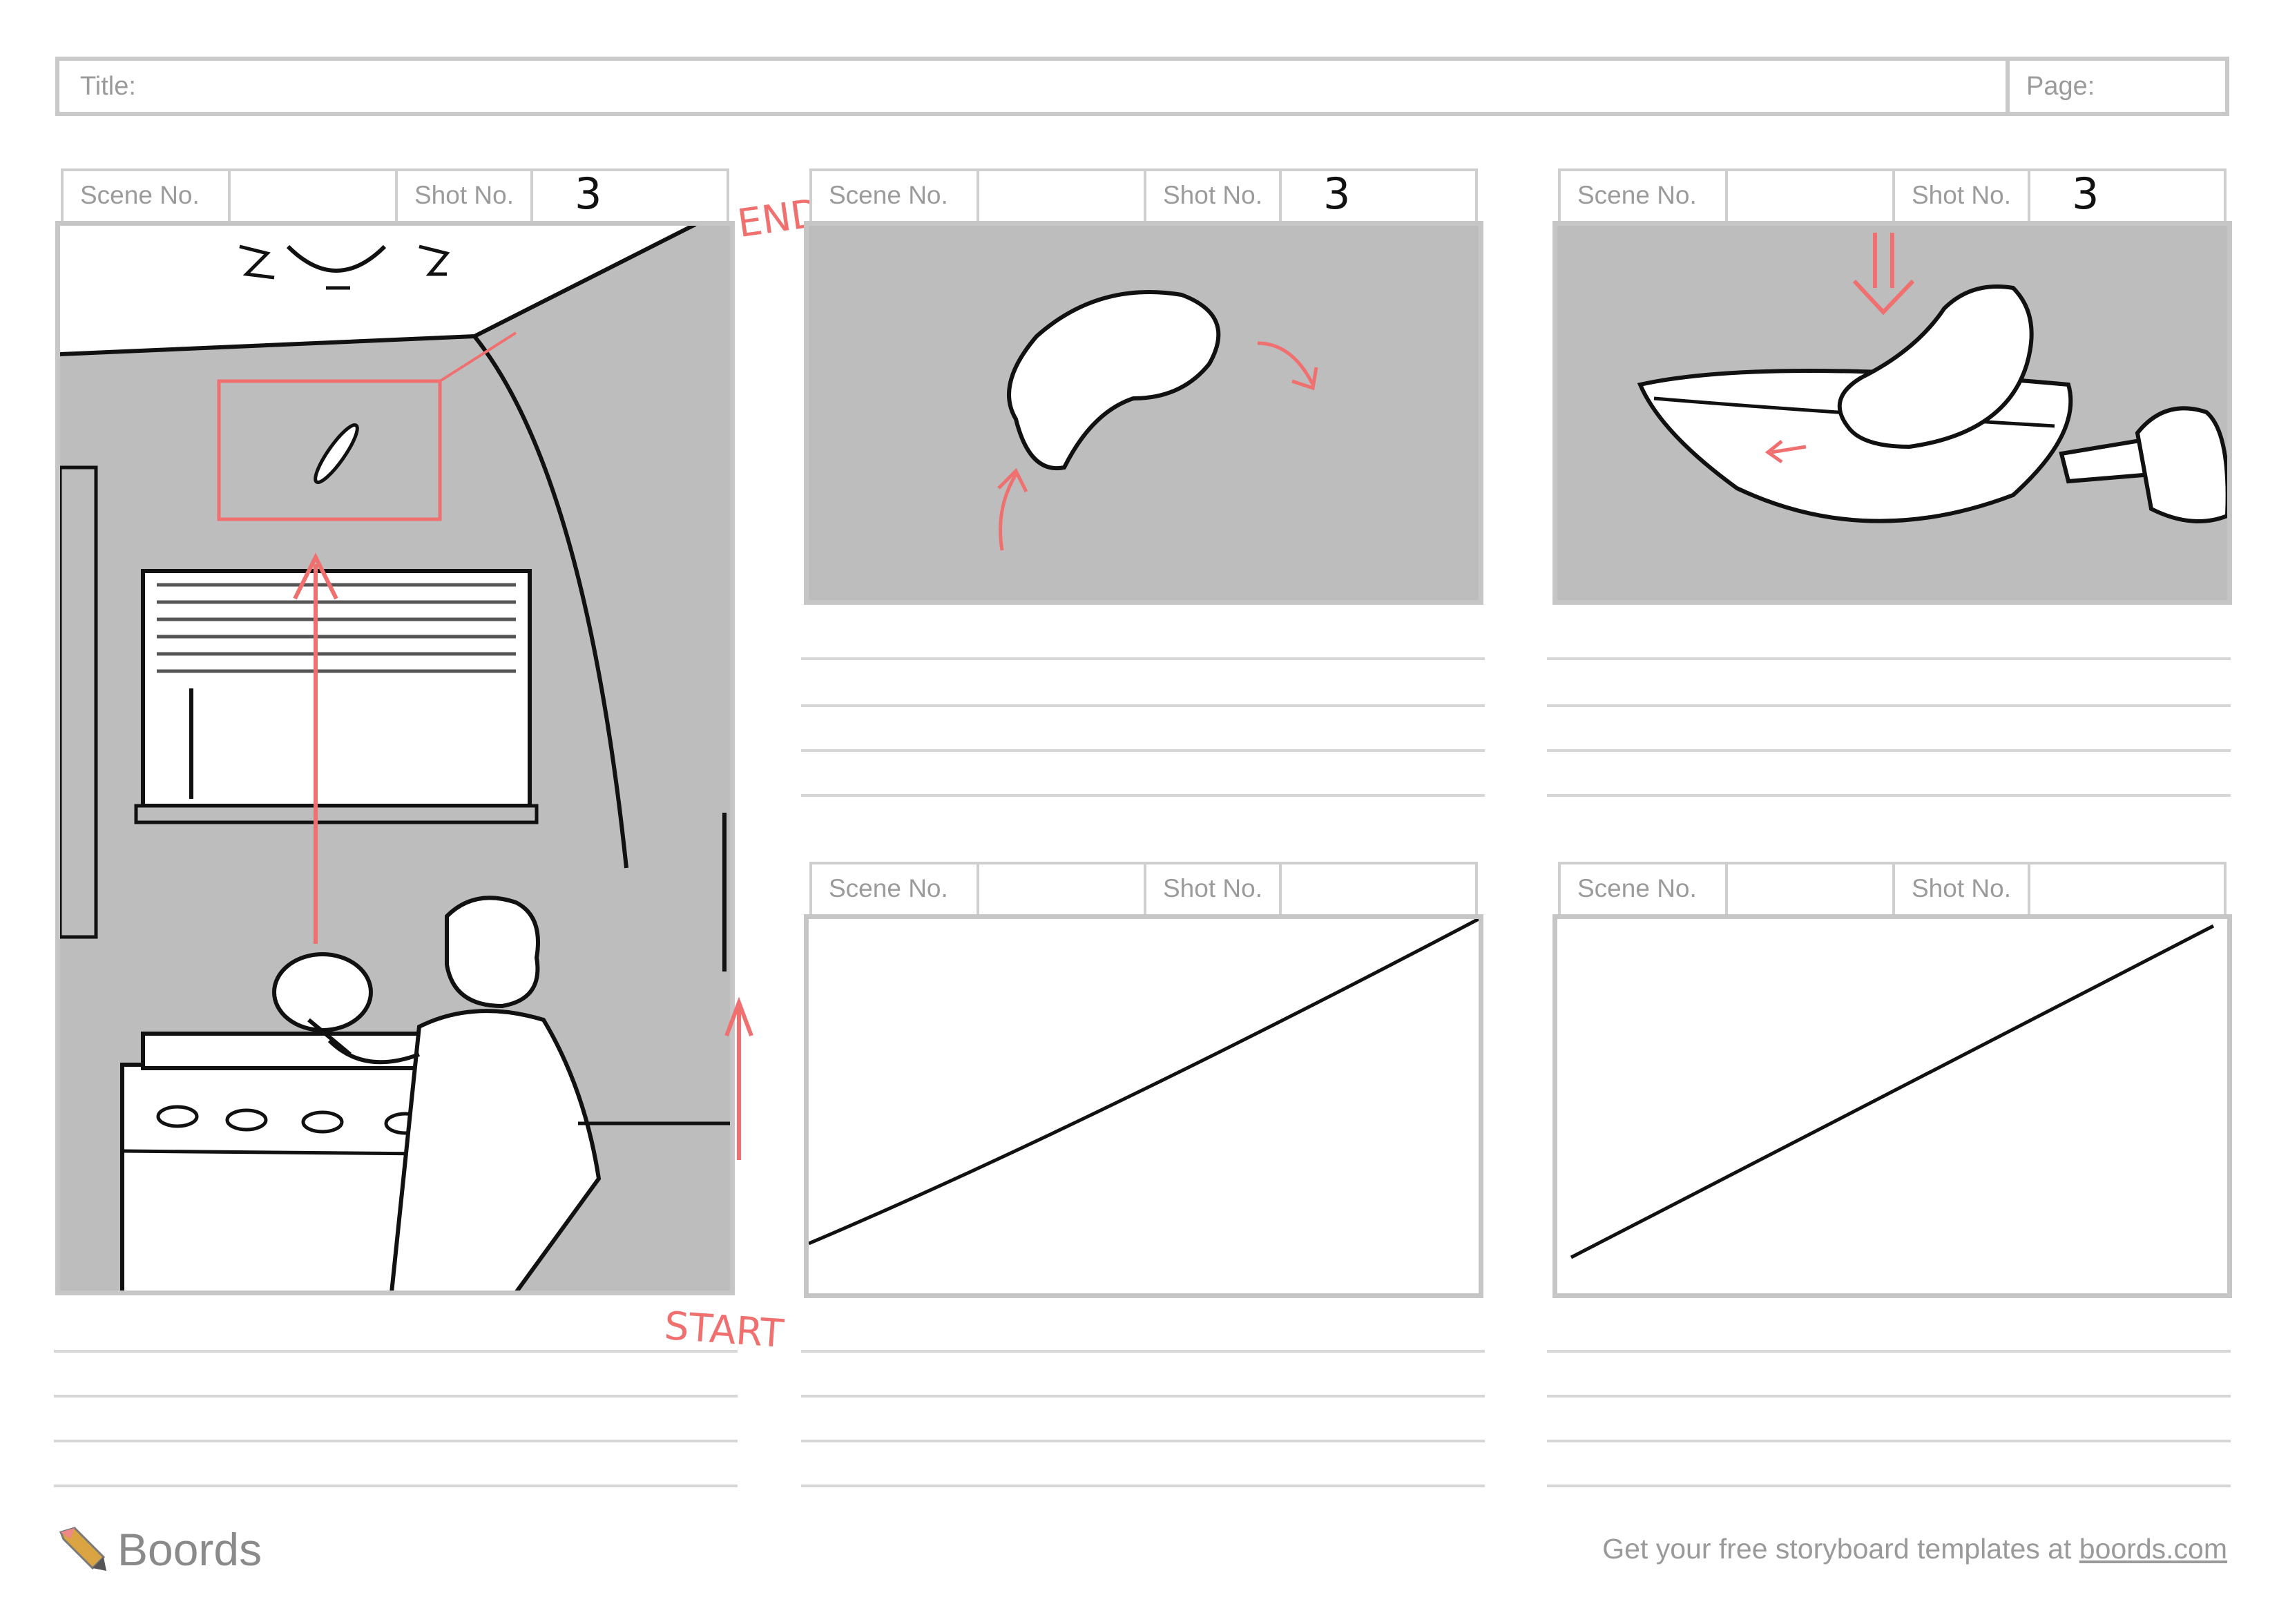 The height and width of the screenshot is (1624, 2279). Describe the element at coordinates (1837, 1549) in the screenshot. I see `tagline-text: Get your free storyboard templates at` at that location.